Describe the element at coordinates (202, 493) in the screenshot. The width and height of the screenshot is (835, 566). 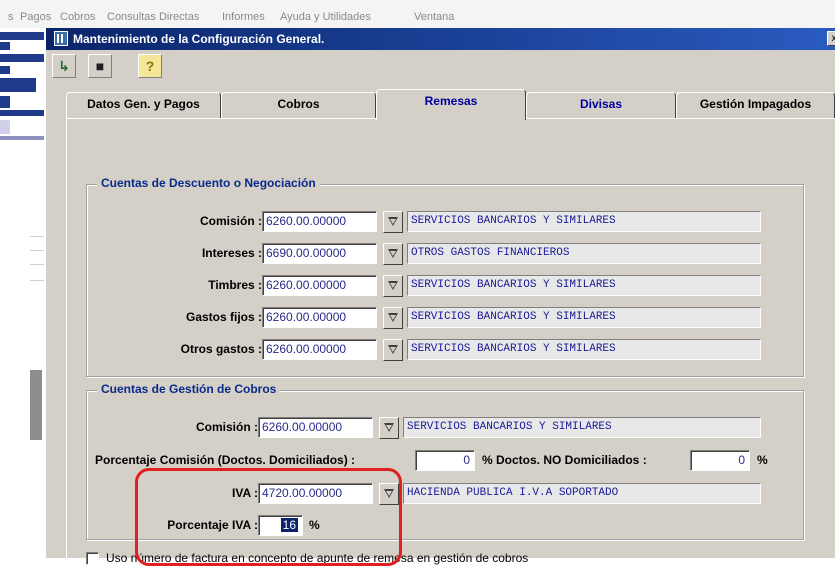
I see `label-iva: IVA :` at that location.